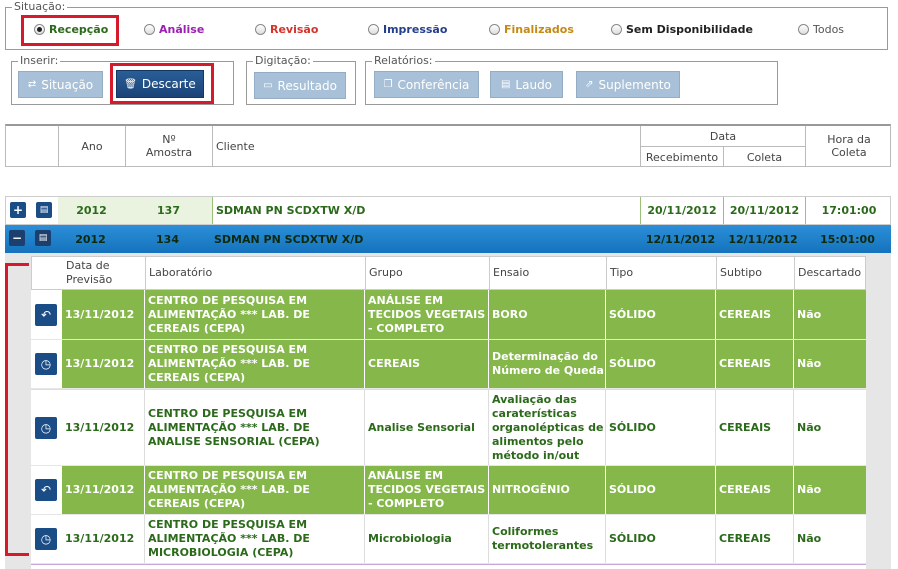 The height and width of the screenshot is (569, 898). What do you see at coordinates (539, 29) in the screenshot?
I see `radio-label: Finalizados` at bounding box center [539, 29].